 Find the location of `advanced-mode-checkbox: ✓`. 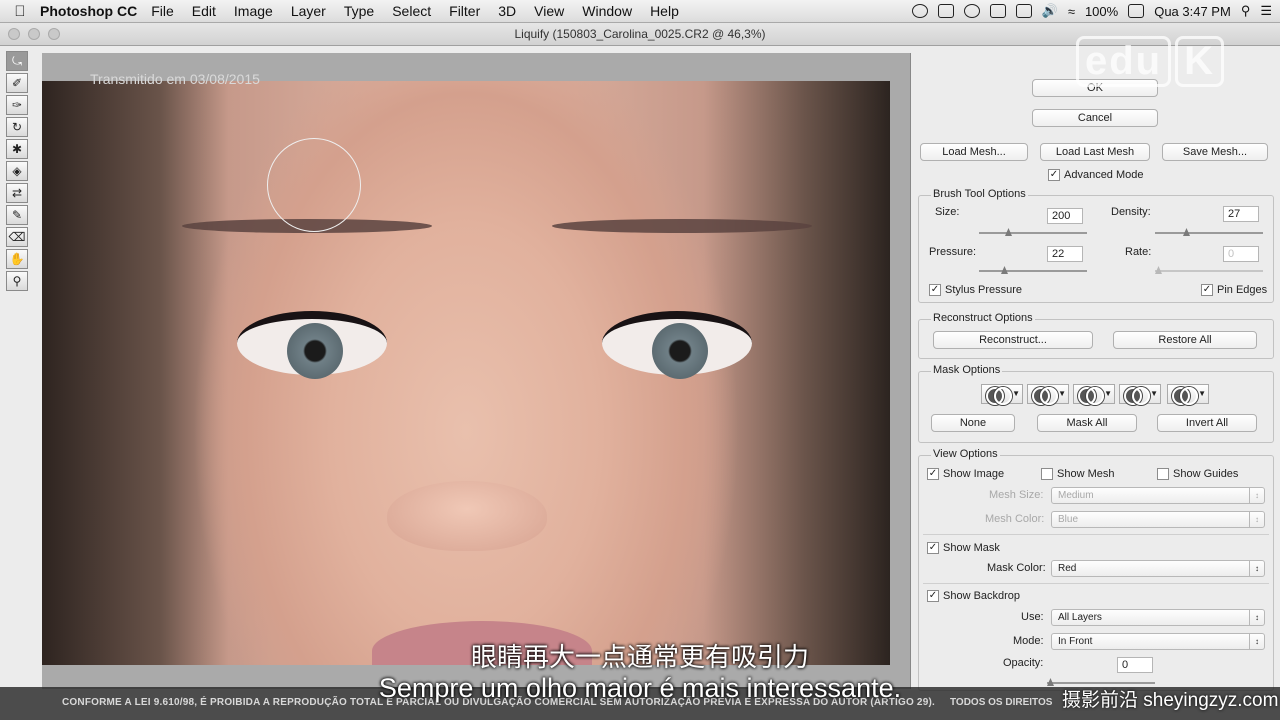

advanced-mode-checkbox: ✓ is located at coordinates (1054, 175).